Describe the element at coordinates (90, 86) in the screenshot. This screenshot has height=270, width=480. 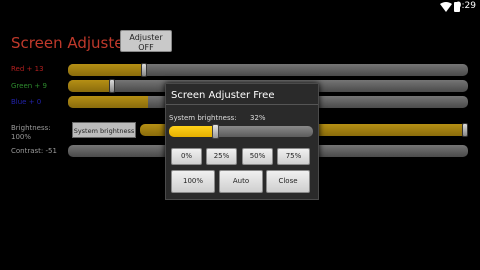
I see `green-slider-fill` at that location.